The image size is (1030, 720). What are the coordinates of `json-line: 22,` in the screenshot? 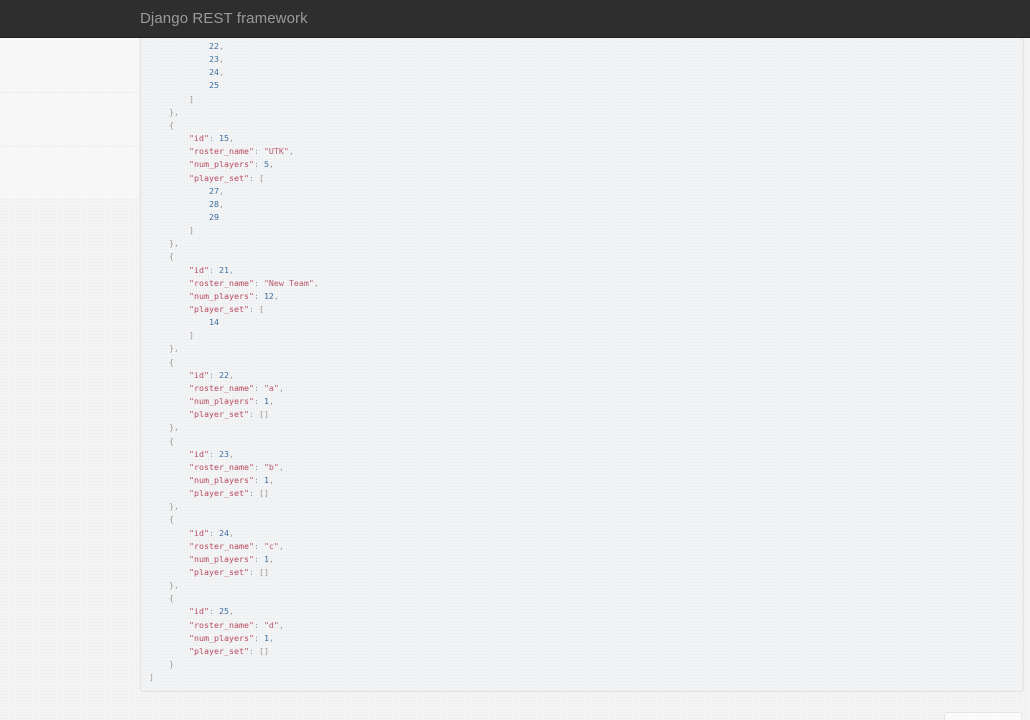 It's located at (216, 46).